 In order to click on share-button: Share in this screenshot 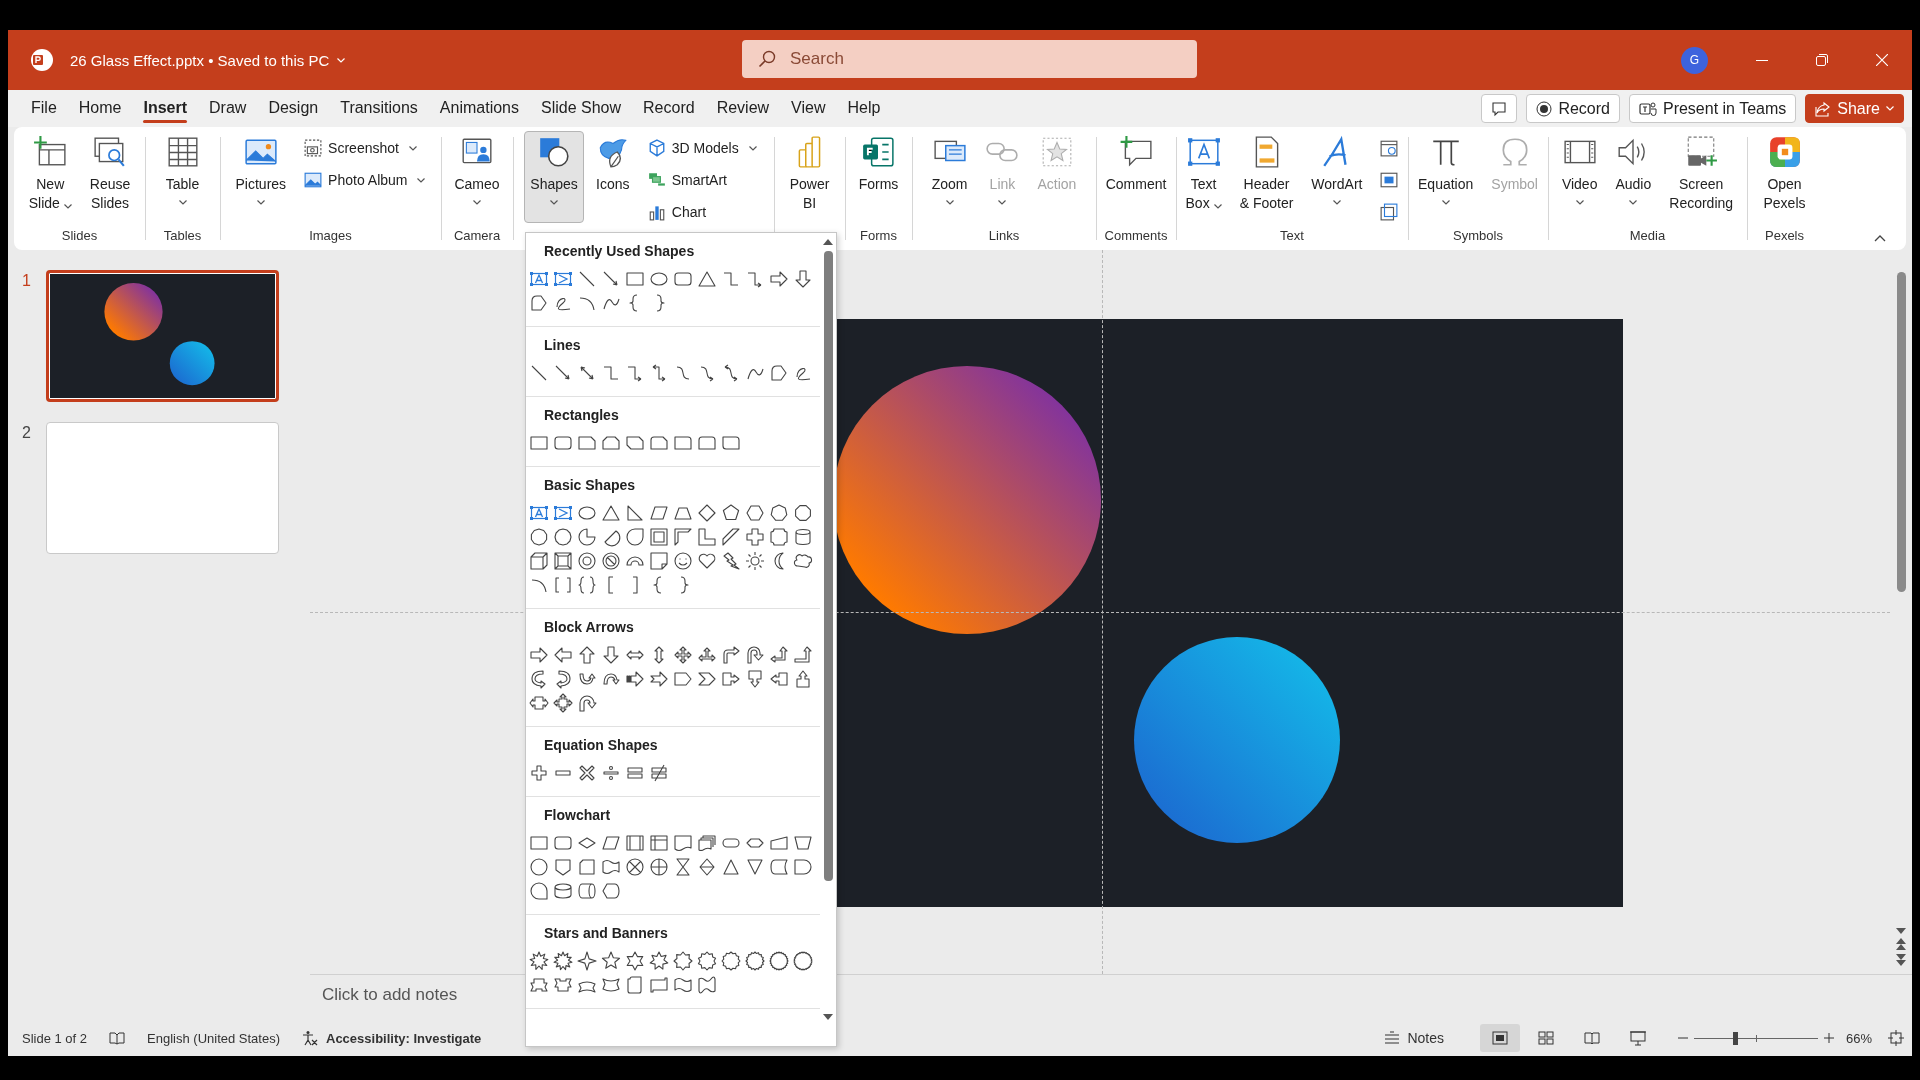, I will do `click(1854, 108)`.